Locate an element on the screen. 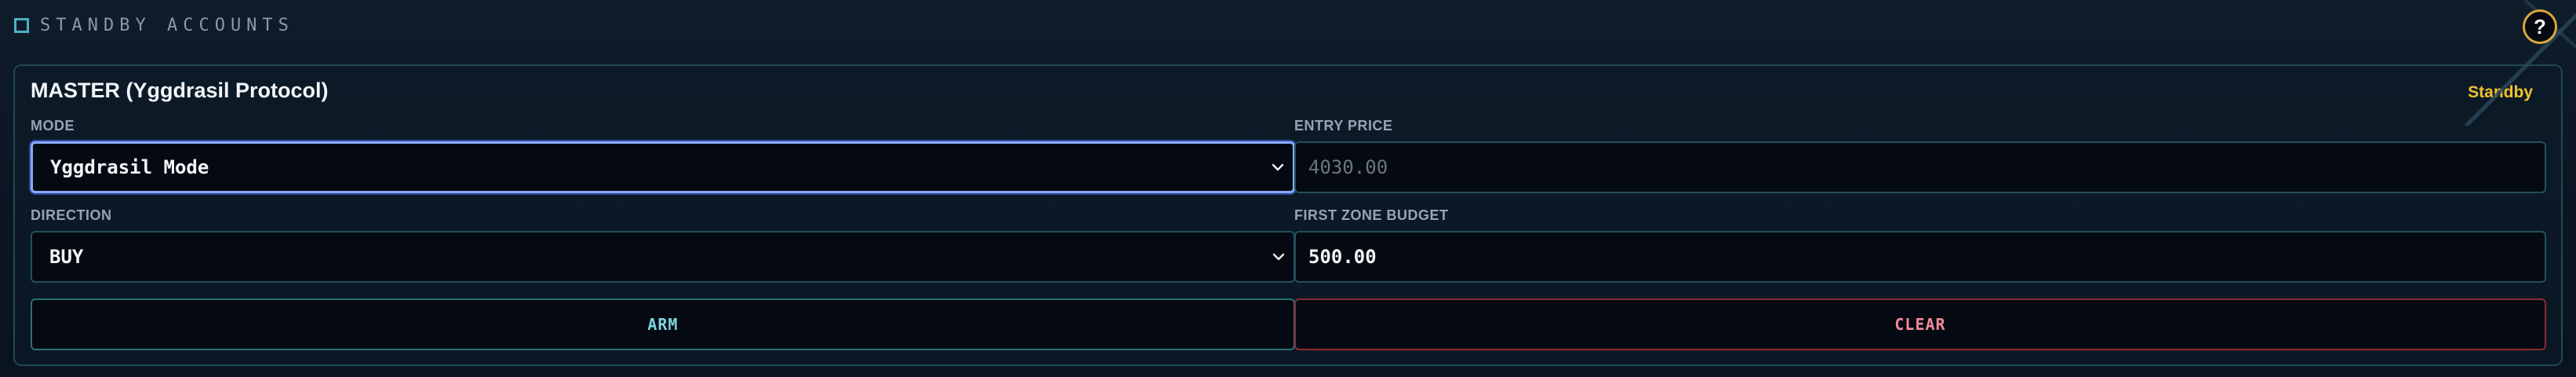  first-zone-budget-input: 500.00 is located at coordinates (1920, 257).